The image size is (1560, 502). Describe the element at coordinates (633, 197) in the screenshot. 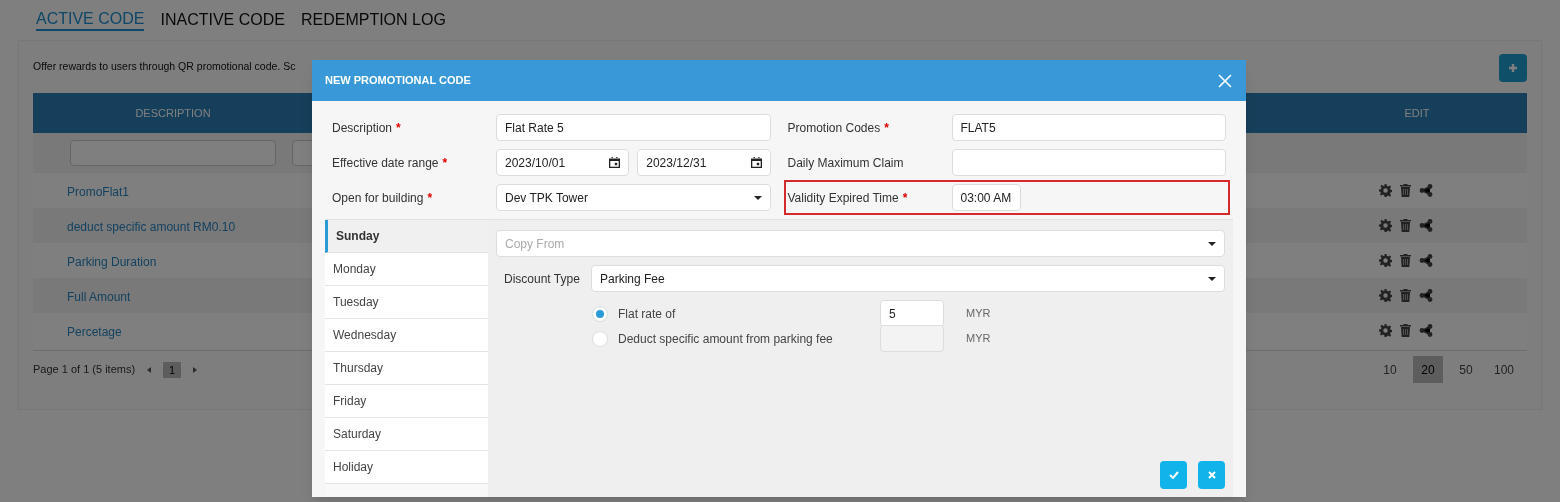

I see `building-select: Dev TPK Tower` at that location.